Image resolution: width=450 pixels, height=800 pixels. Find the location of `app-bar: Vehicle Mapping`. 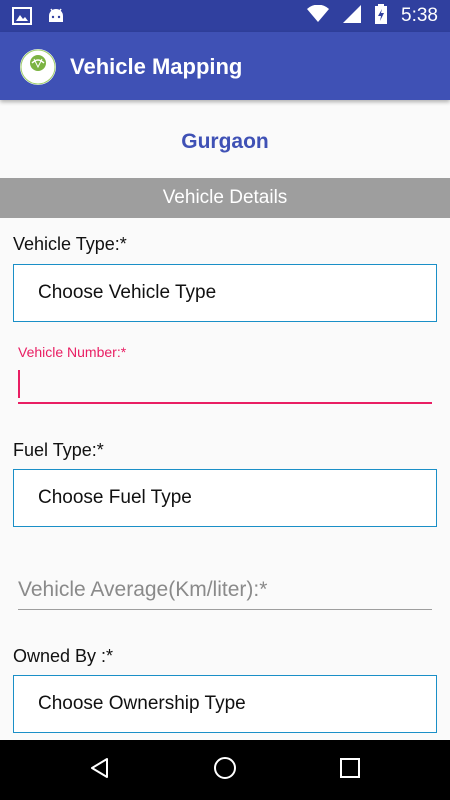

app-bar: Vehicle Mapping is located at coordinates (225, 66).